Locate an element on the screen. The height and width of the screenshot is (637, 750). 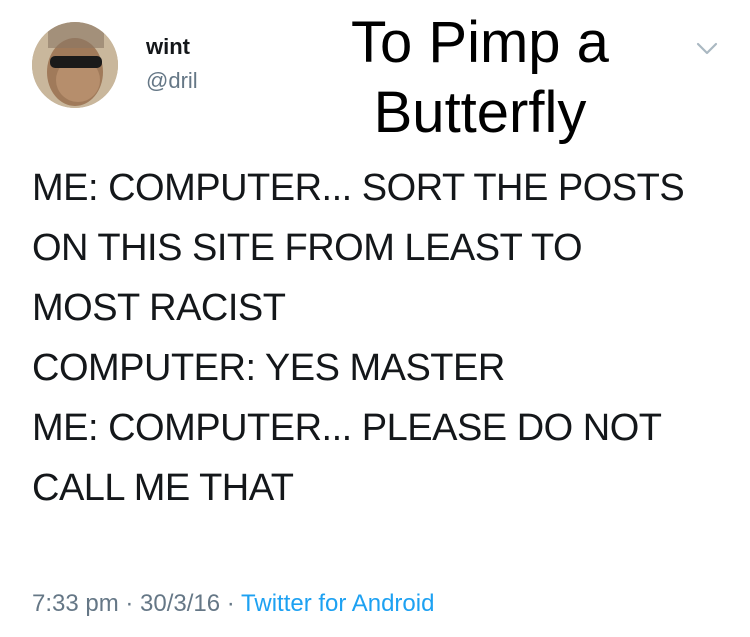
chevron-down-icon is located at coordinates (707, 49).